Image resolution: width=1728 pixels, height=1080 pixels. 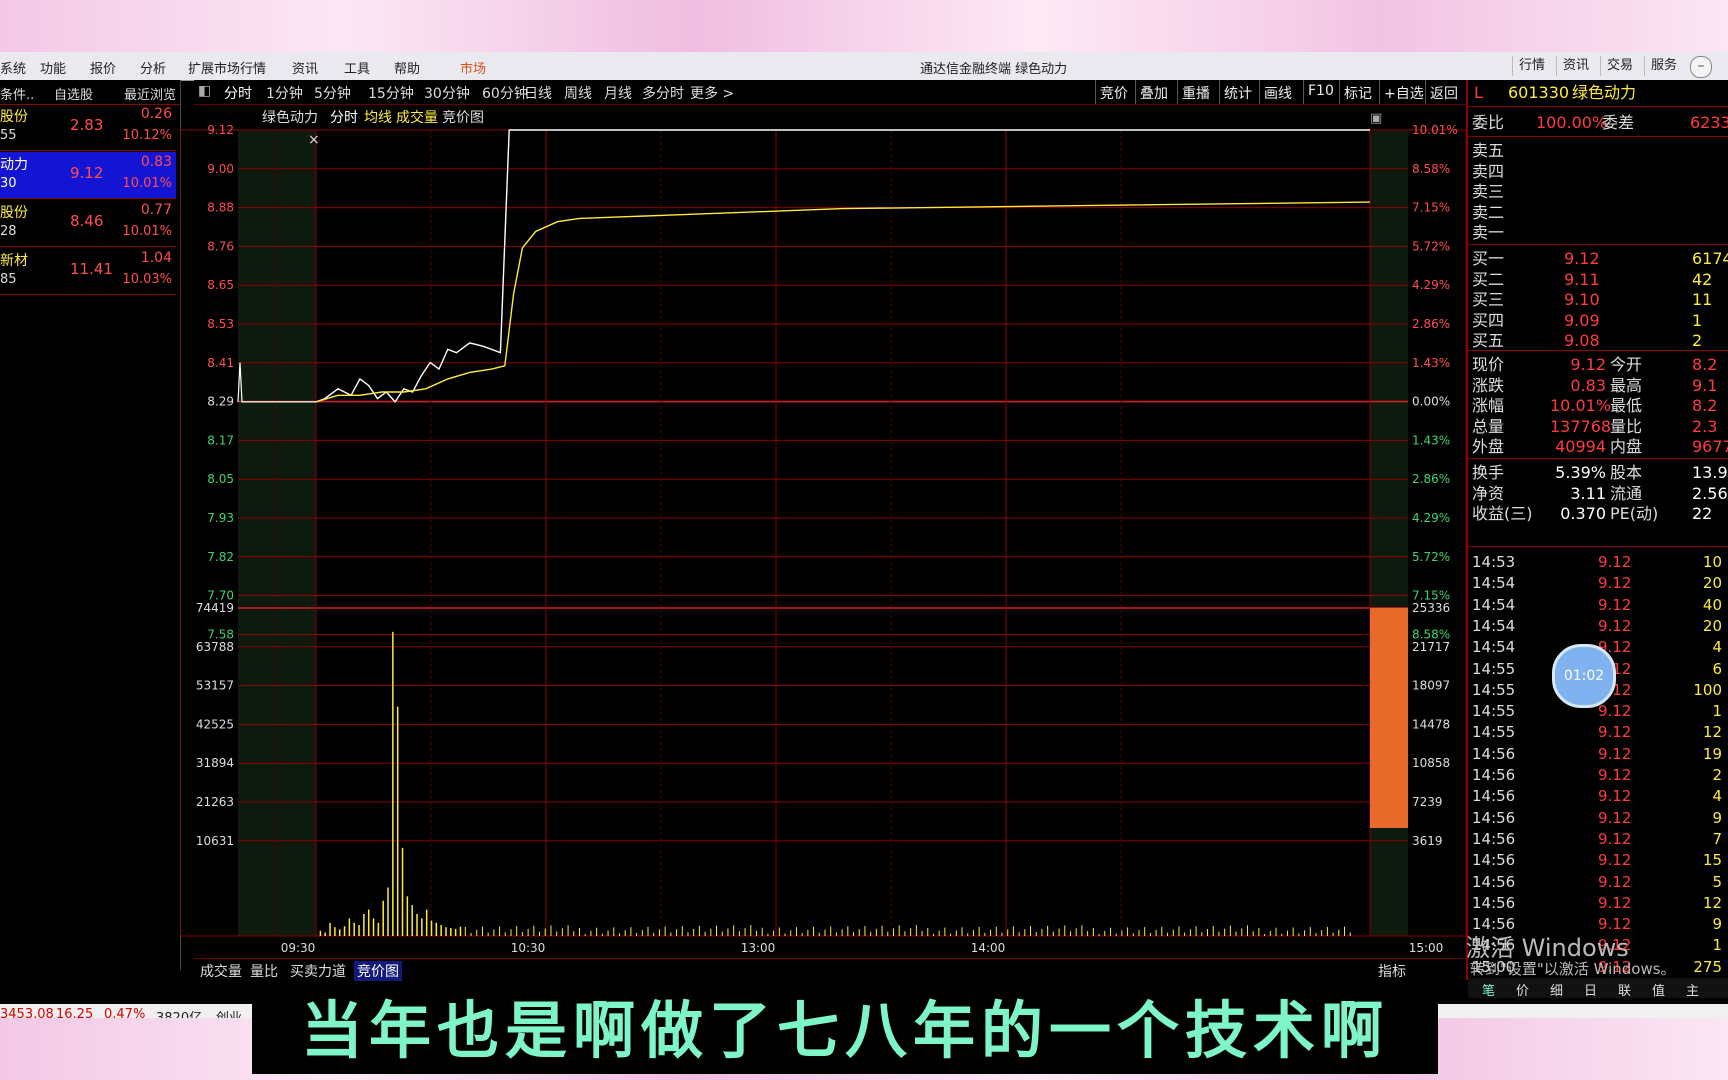 I want to click on tick-row: 14:55 9.12 12, so click(x=1600, y=732).